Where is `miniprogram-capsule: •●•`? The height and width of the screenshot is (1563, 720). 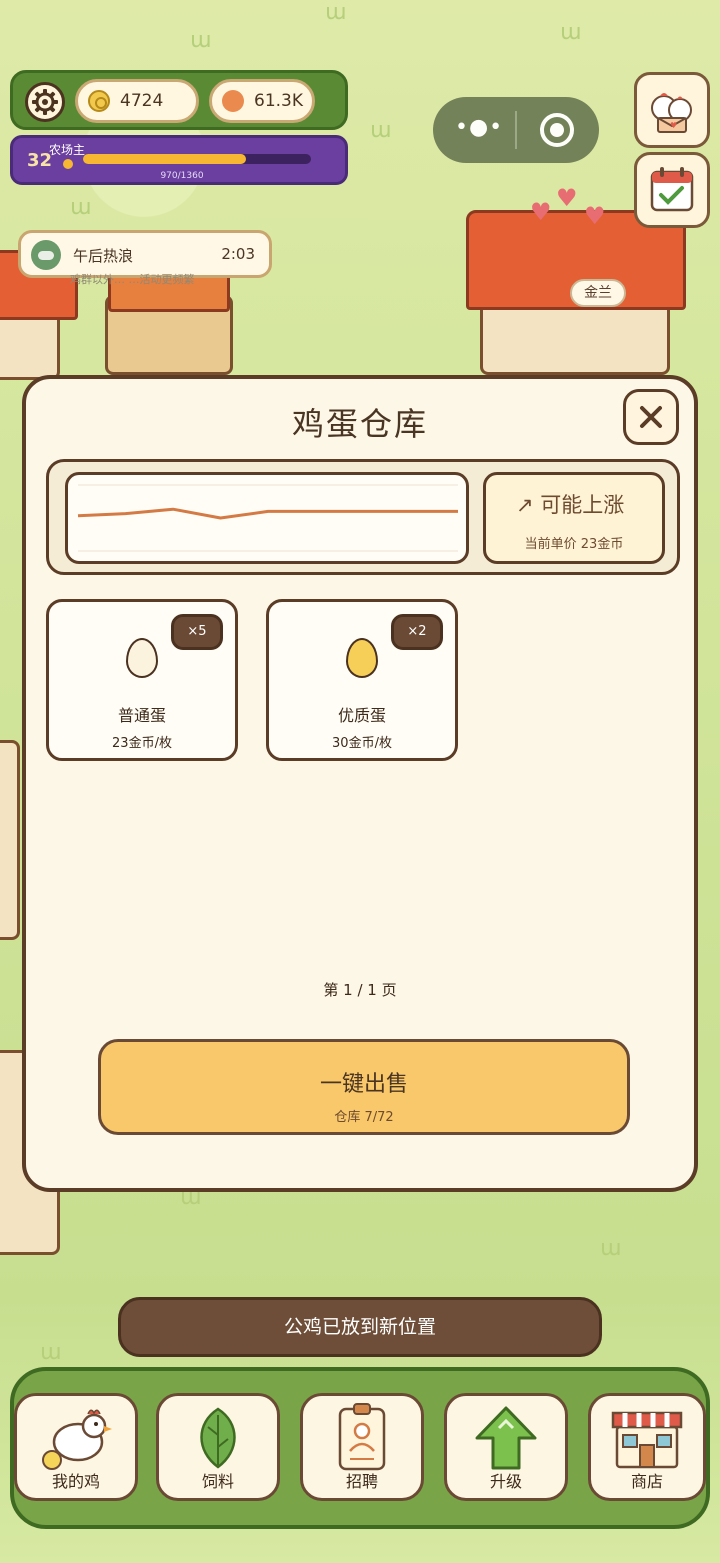
miniprogram-capsule: •●• is located at coordinates (516, 130).